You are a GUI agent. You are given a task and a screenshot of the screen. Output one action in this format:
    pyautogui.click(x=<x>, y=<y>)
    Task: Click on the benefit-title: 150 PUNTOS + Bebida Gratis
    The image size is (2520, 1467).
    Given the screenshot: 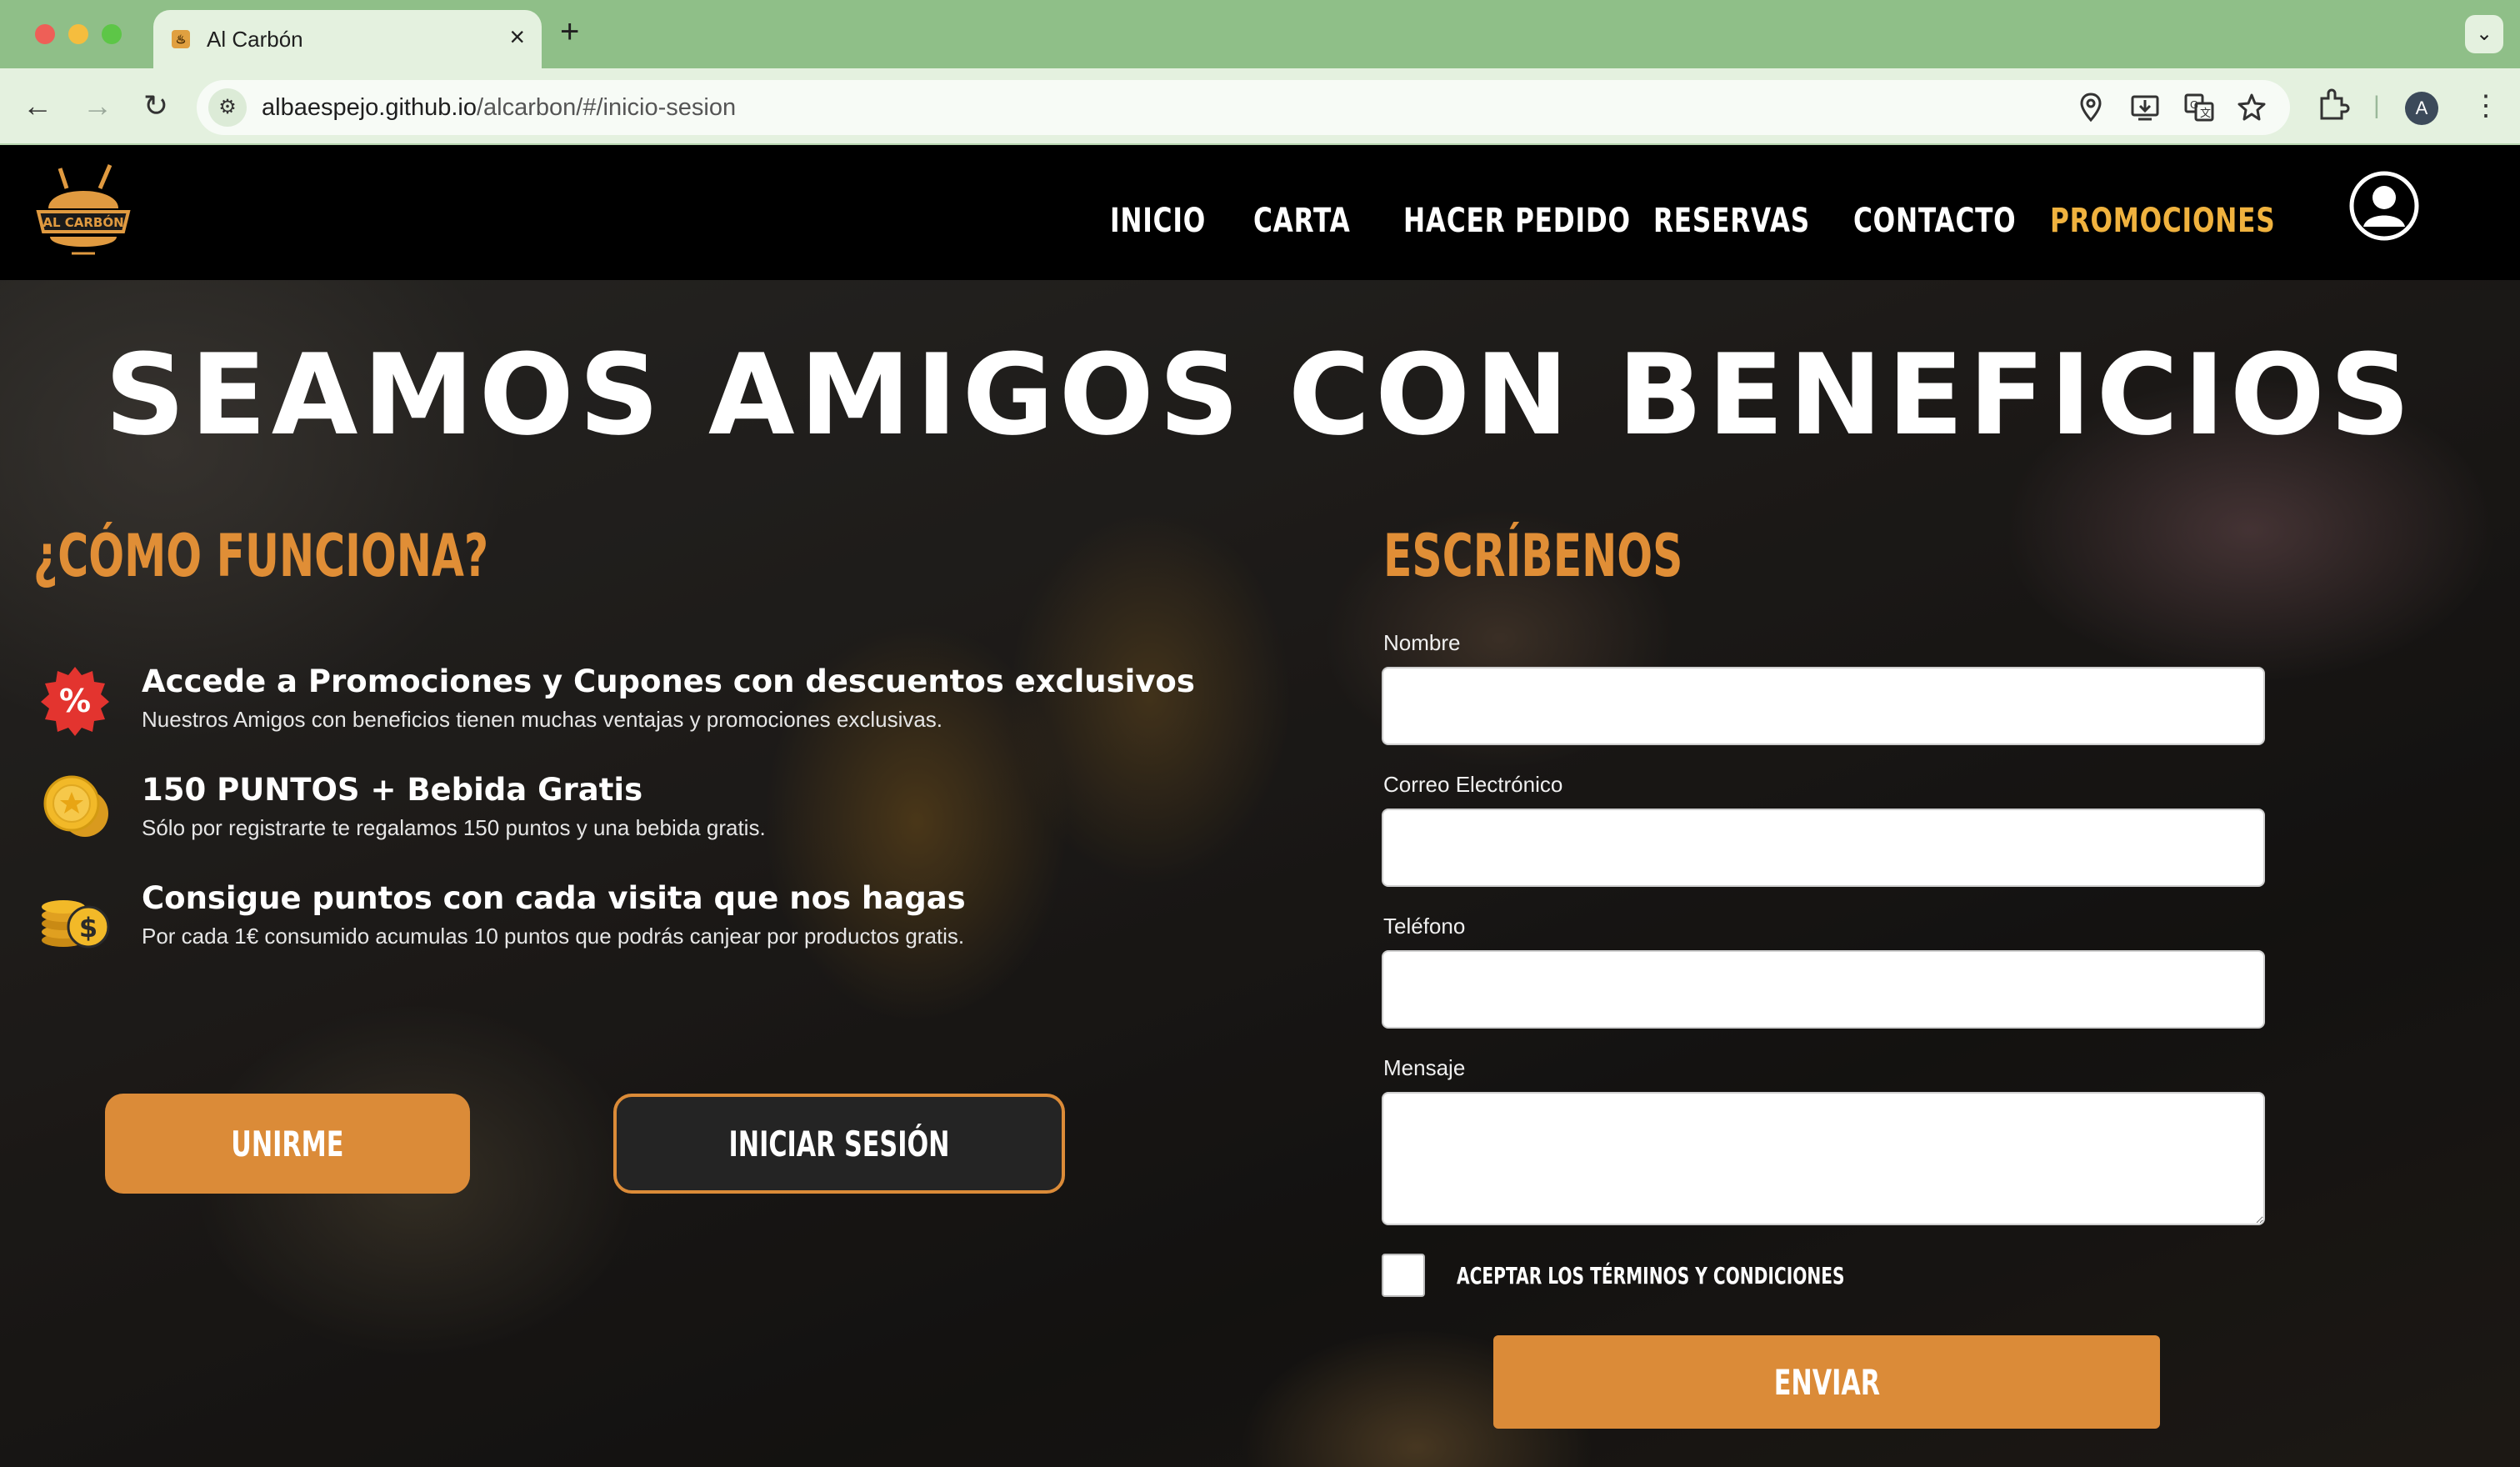 What is the action you would take?
    pyautogui.click(x=392, y=790)
    